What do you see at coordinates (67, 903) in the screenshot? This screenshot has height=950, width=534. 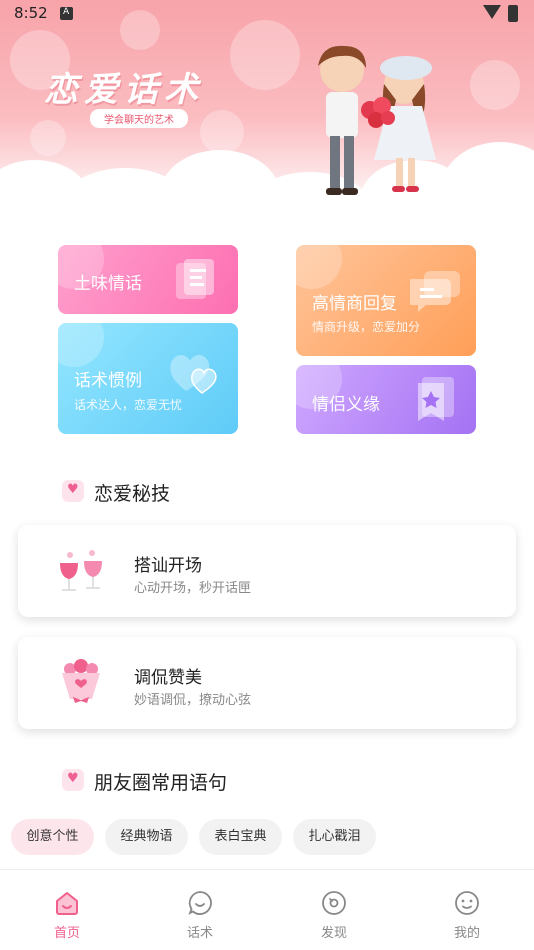 I see `home-icon` at bounding box center [67, 903].